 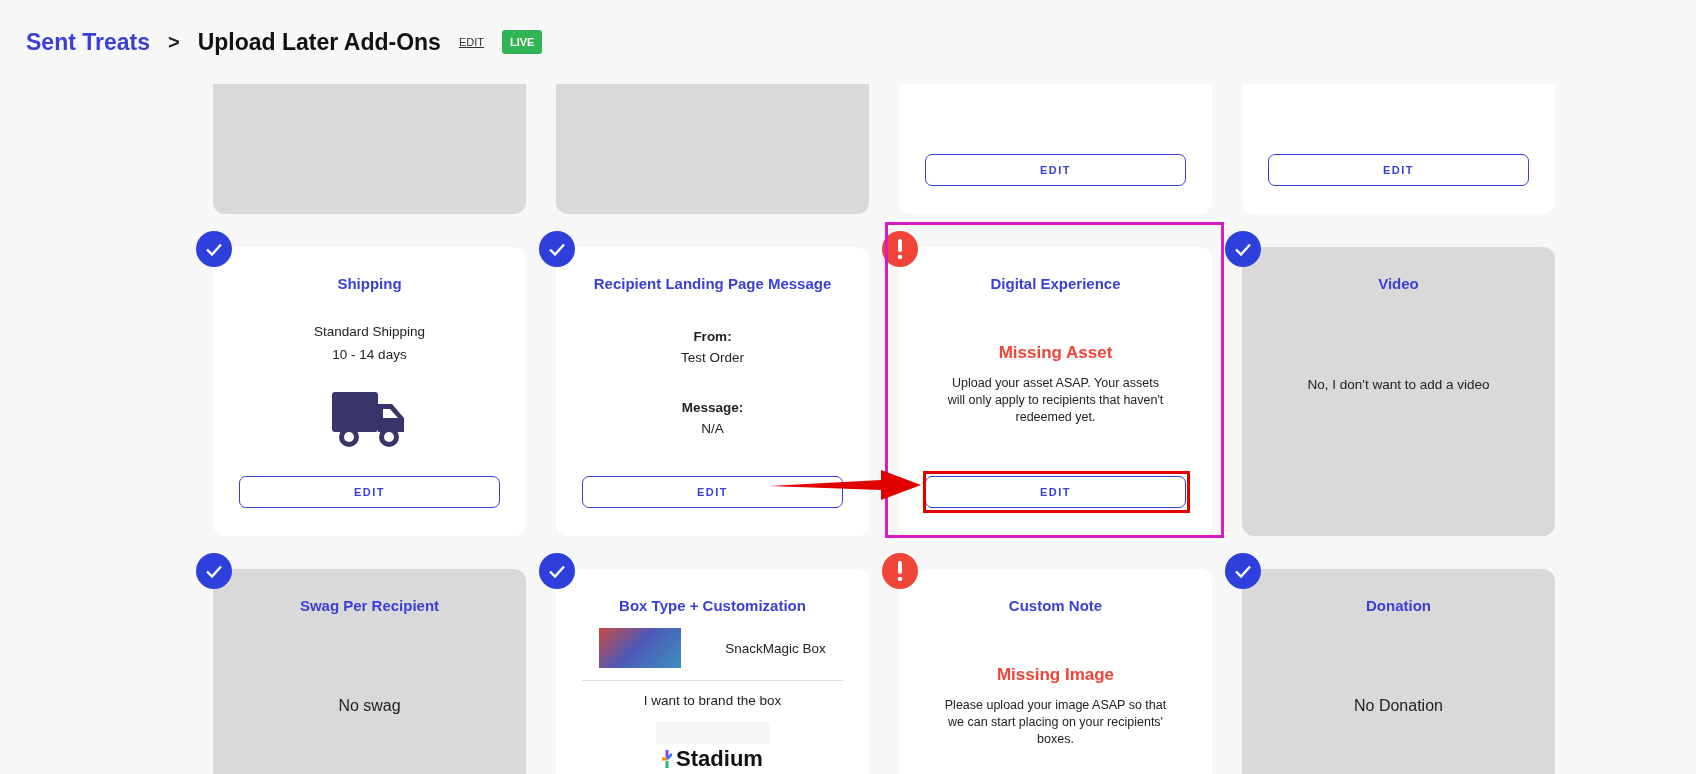 I want to click on field-label: Message:, so click(x=712, y=408).